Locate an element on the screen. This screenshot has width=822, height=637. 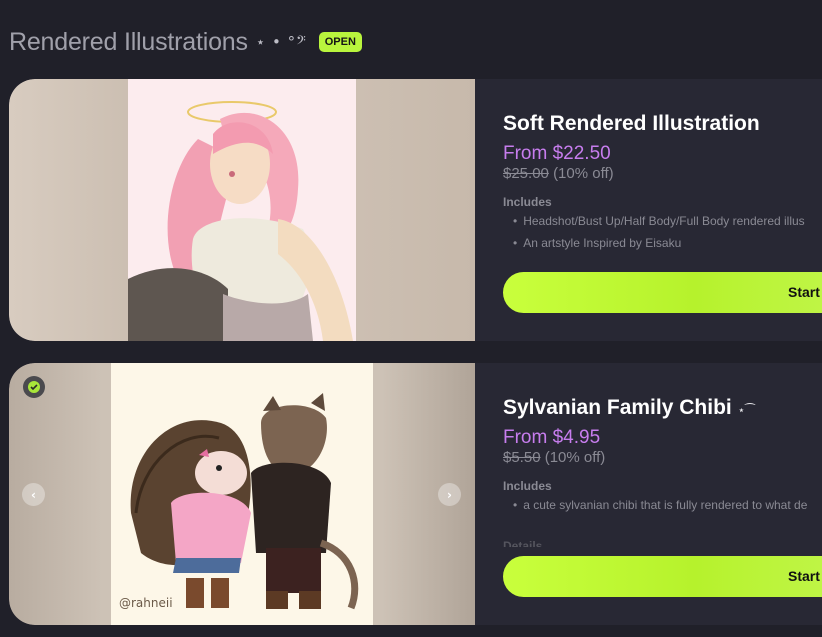
original-price-row: $5.50 (10% off) is located at coordinates (554, 457).